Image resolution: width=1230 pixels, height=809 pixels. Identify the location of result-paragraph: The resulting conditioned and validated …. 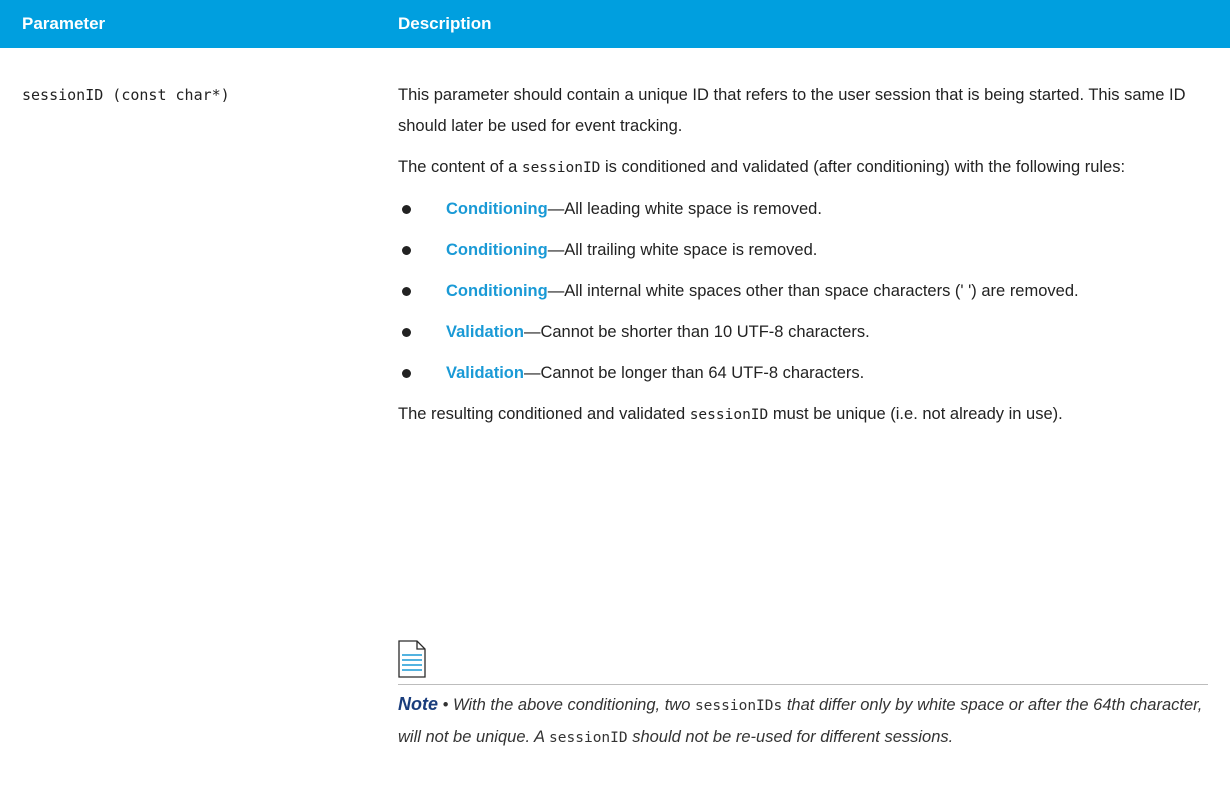
(798, 415).